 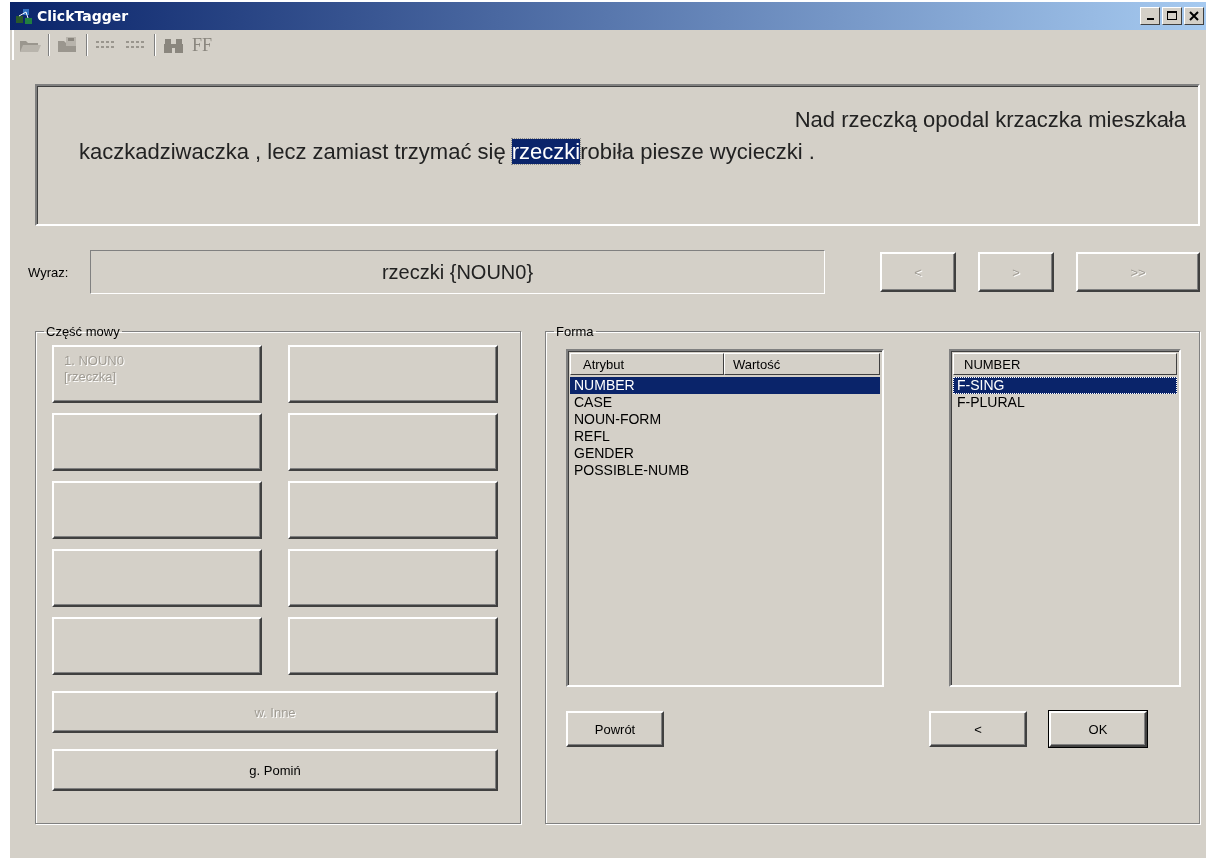 What do you see at coordinates (802, 364) in the screenshot?
I see `column-header: Wartość` at bounding box center [802, 364].